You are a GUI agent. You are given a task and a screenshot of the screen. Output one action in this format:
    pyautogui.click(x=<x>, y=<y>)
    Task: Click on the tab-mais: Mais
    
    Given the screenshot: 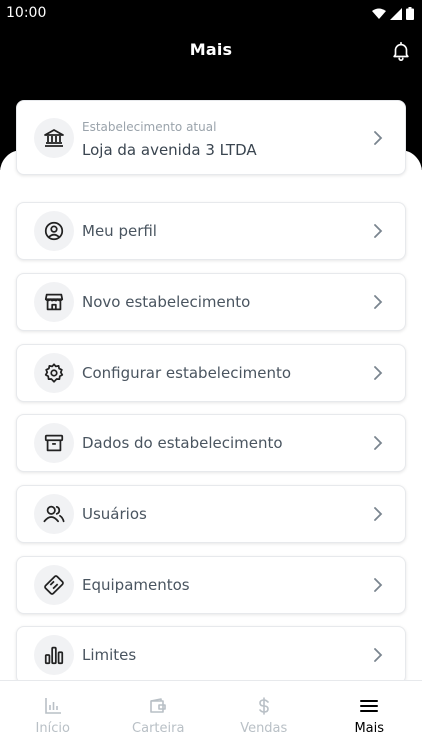 What is the action you would take?
    pyautogui.click(x=369, y=715)
    